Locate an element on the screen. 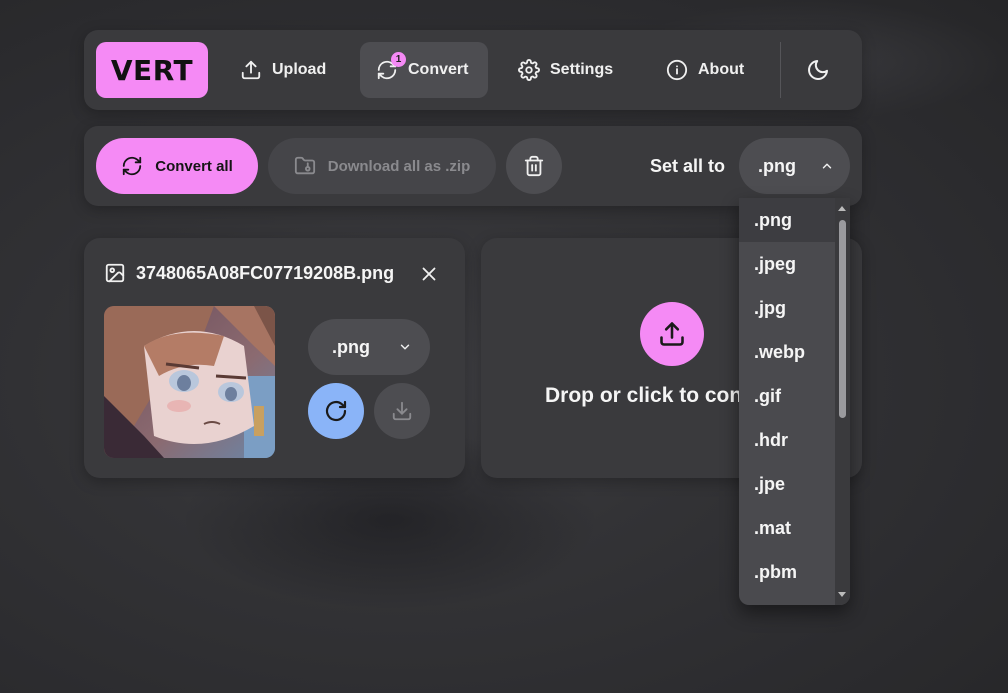  format-option: .hdr is located at coordinates (794, 440).